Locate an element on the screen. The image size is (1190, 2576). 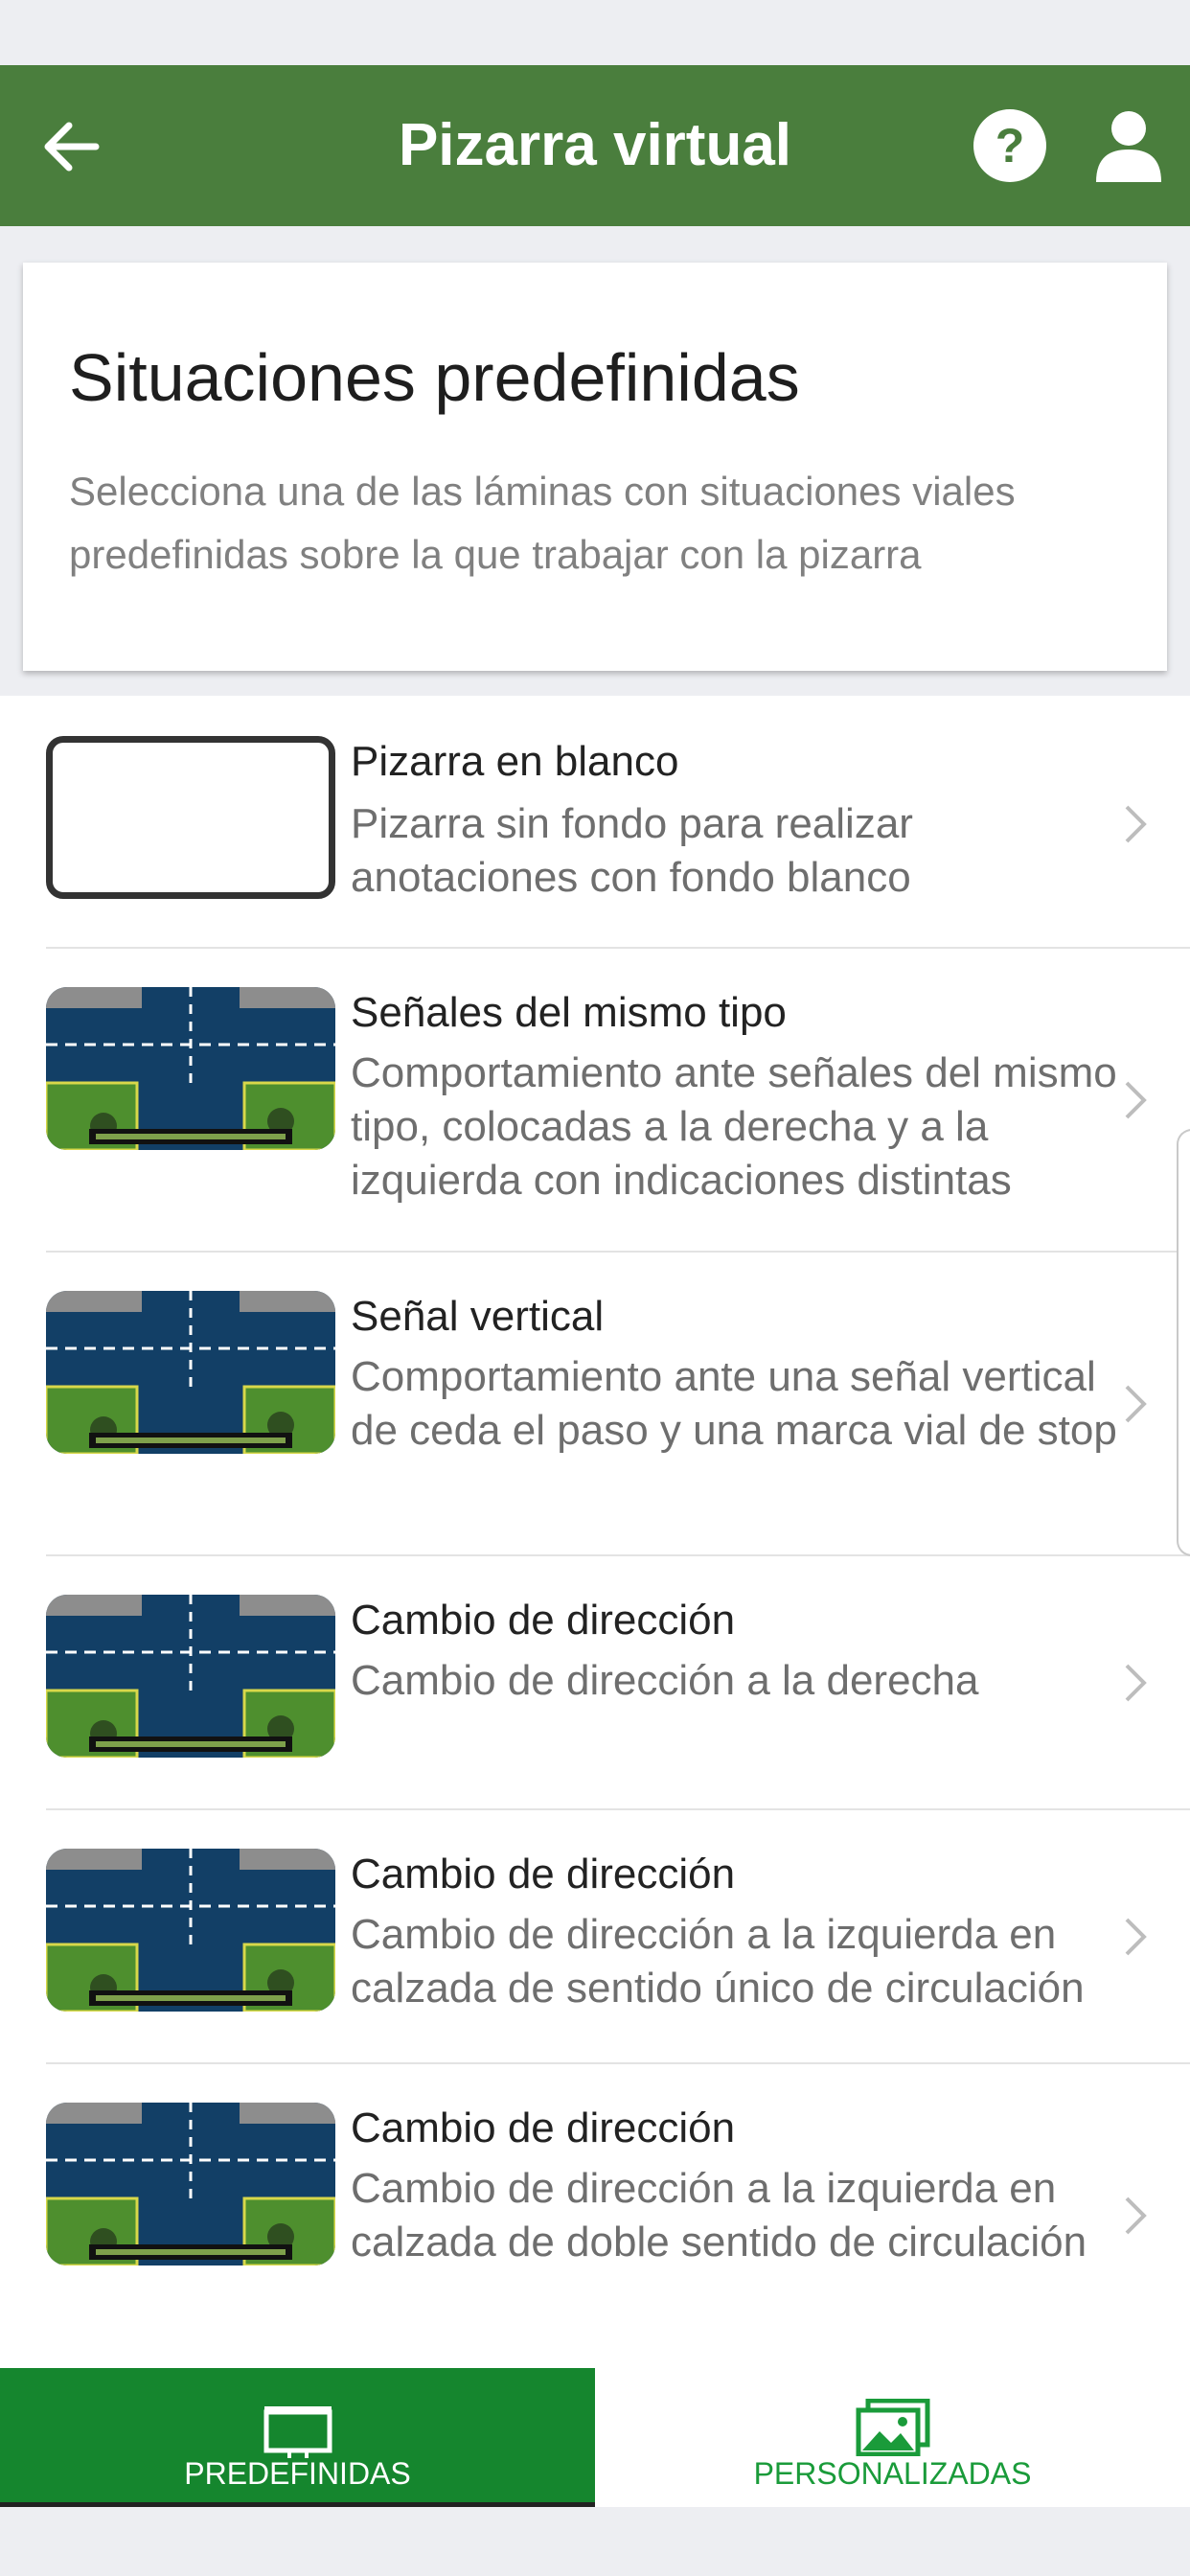
tab-personalizadas: PERSONALIZADAS is located at coordinates (893, 2437).